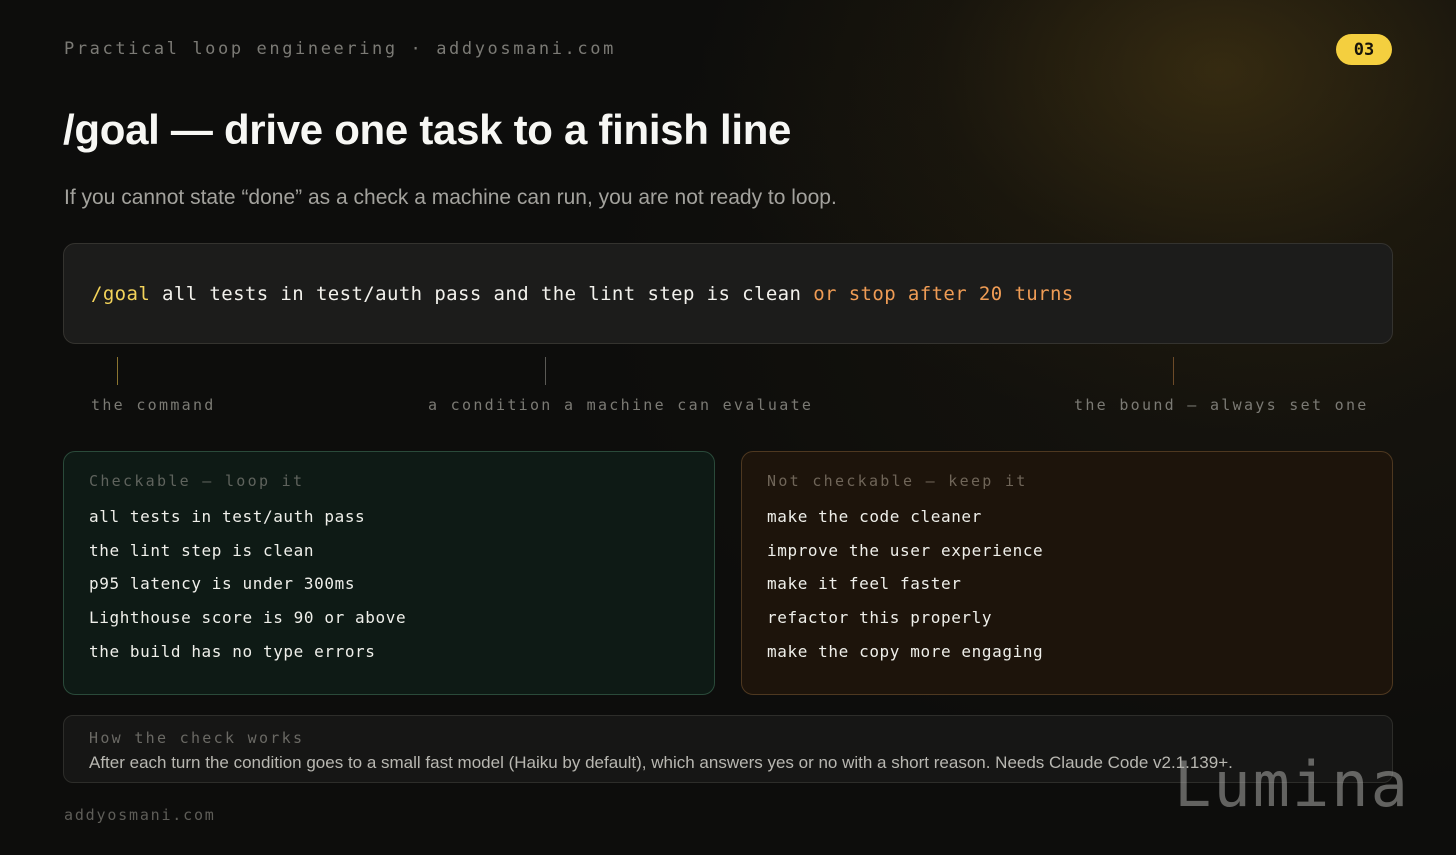 The width and height of the screenshot is (1456, 855). Describe the element at coordinates (905, 651) in the screenshot. I see `list-item: make the copy more engaging` at that location.